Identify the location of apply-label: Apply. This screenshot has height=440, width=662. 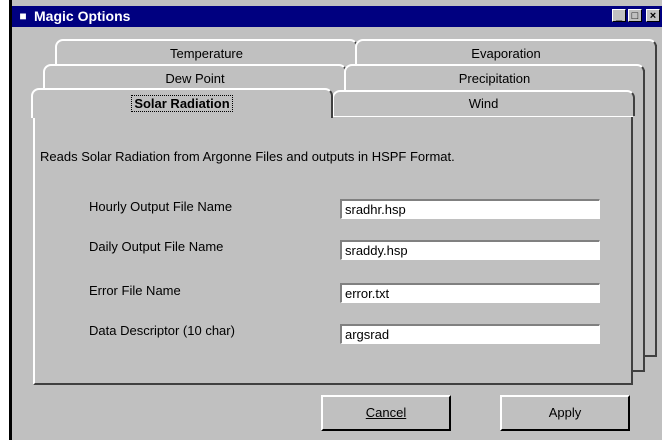
(565, 412).